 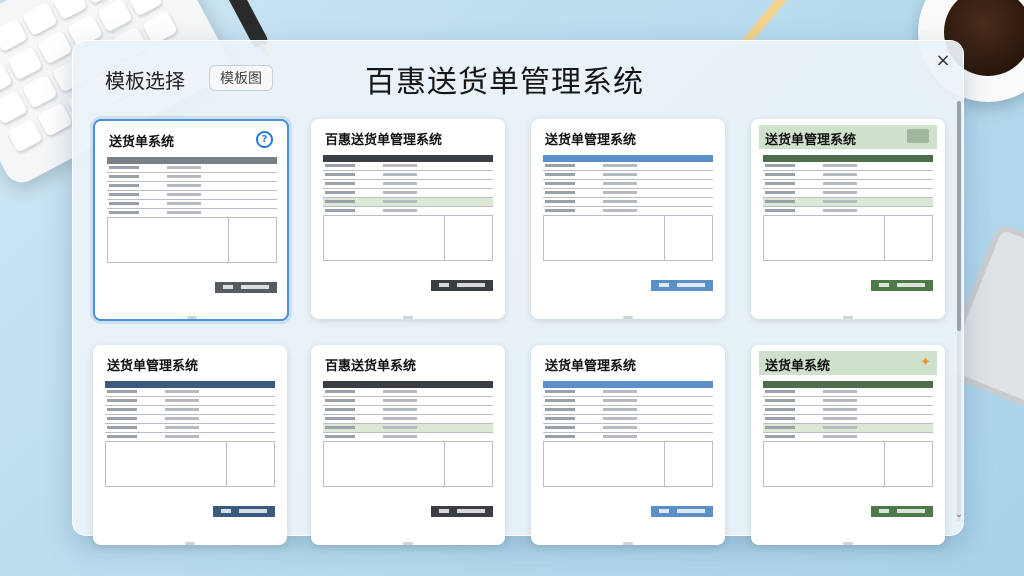 I want to click on template-card: 送货单系统 ✦, so click(x=848, y=445).